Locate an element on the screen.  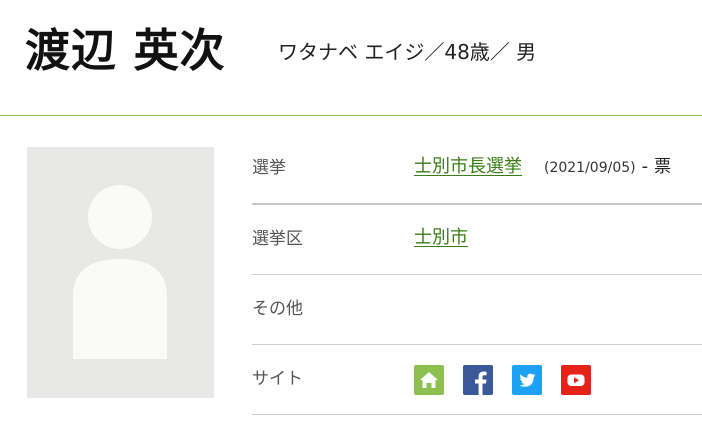
district-link: 士別市 is located at coordinates (441, 237).